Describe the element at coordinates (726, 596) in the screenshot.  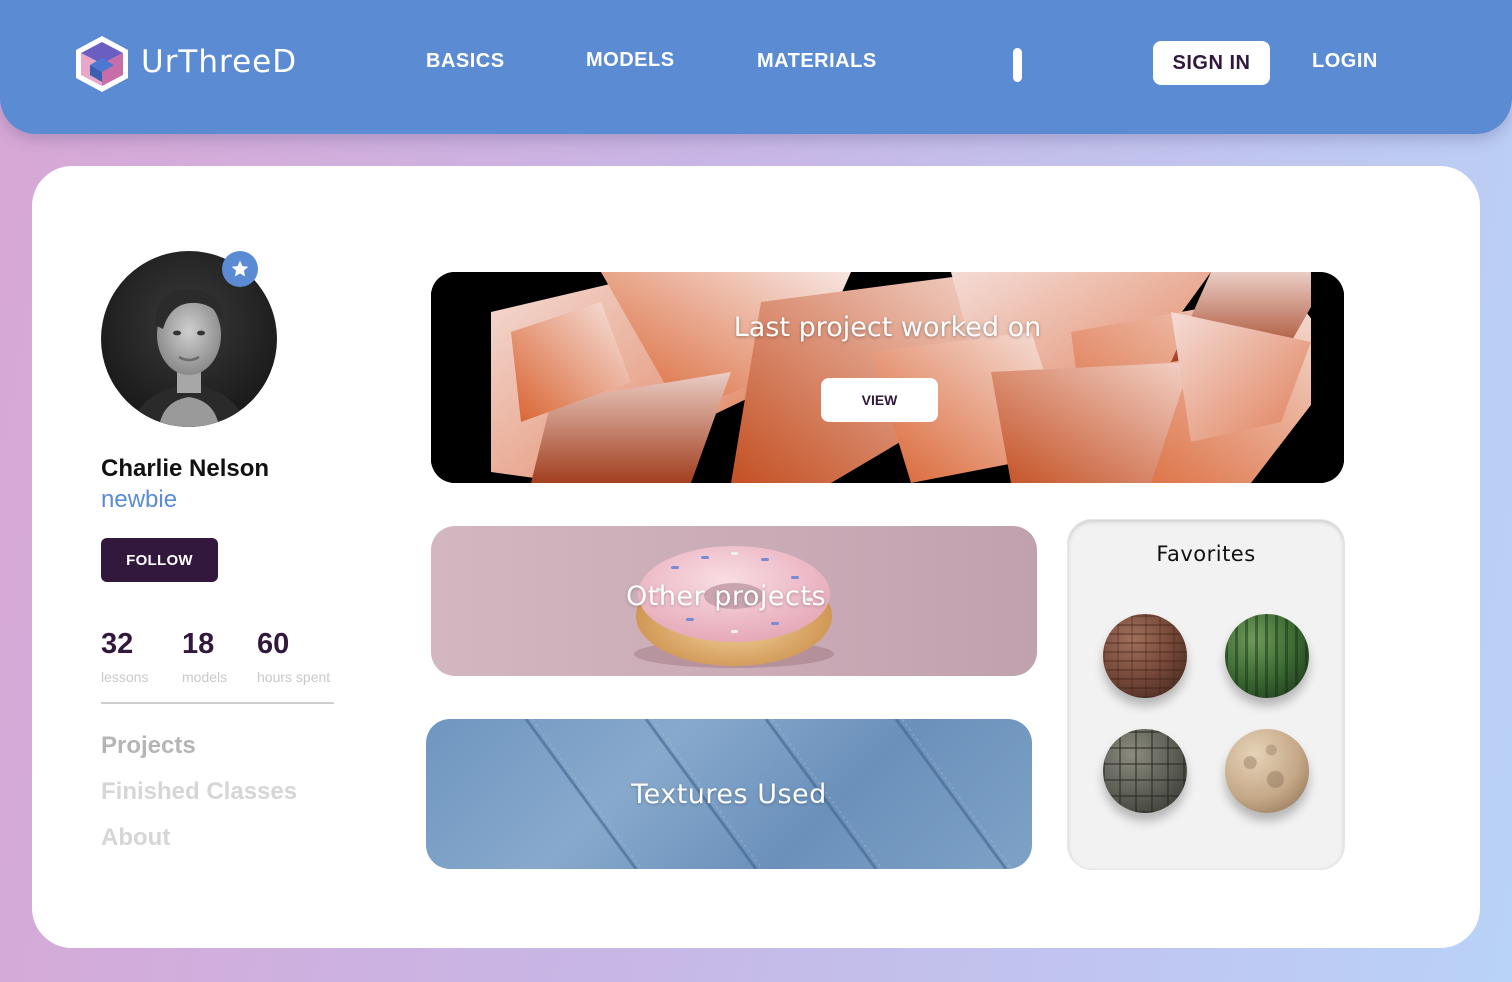
I see `other-projects-title: Other projects` at that location.